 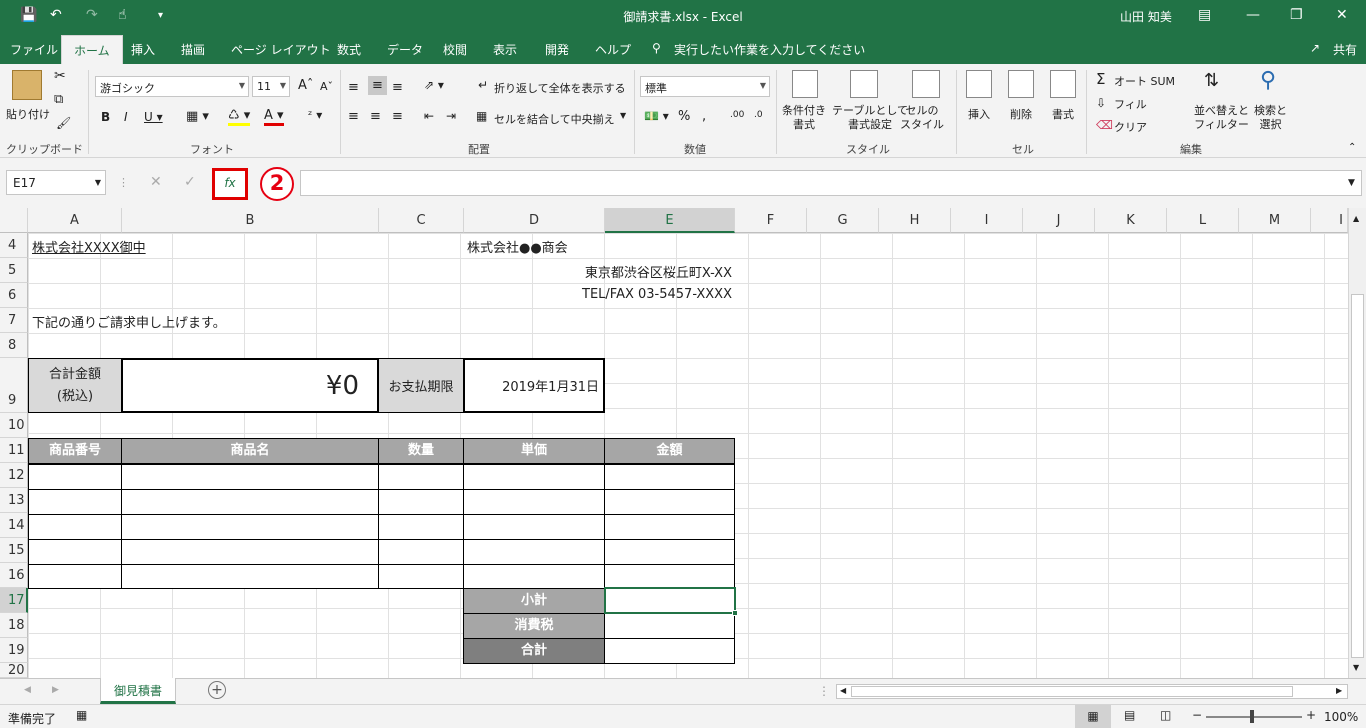 What do you see at coordinates (534, 220) in the screenshot?
I see `column-header: D` at bounding box center [534, 220].